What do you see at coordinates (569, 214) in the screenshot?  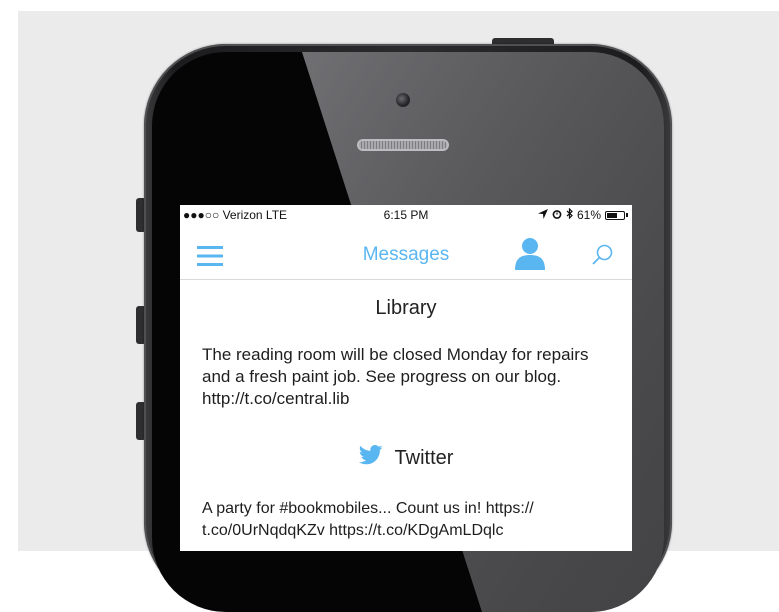 I see `bluetooth-icon` at bounding box center [569, 214].